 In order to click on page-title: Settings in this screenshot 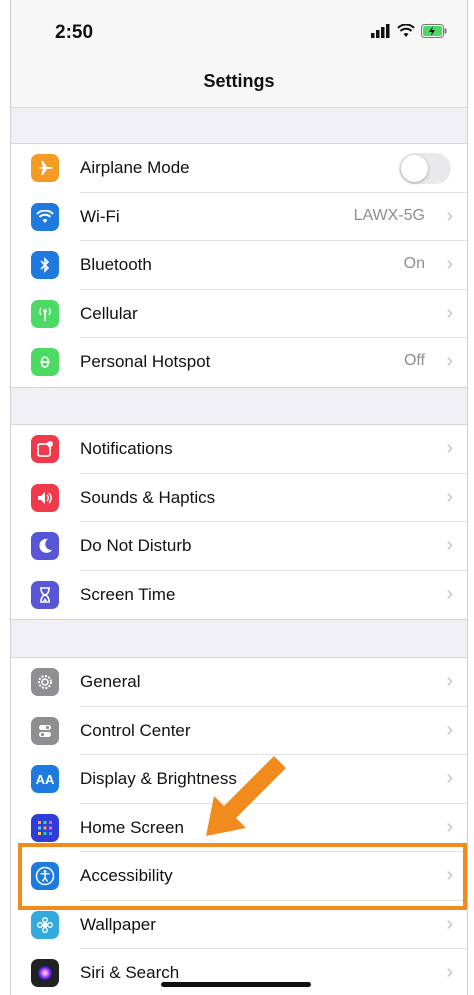, I will do `click(239, 81)`.